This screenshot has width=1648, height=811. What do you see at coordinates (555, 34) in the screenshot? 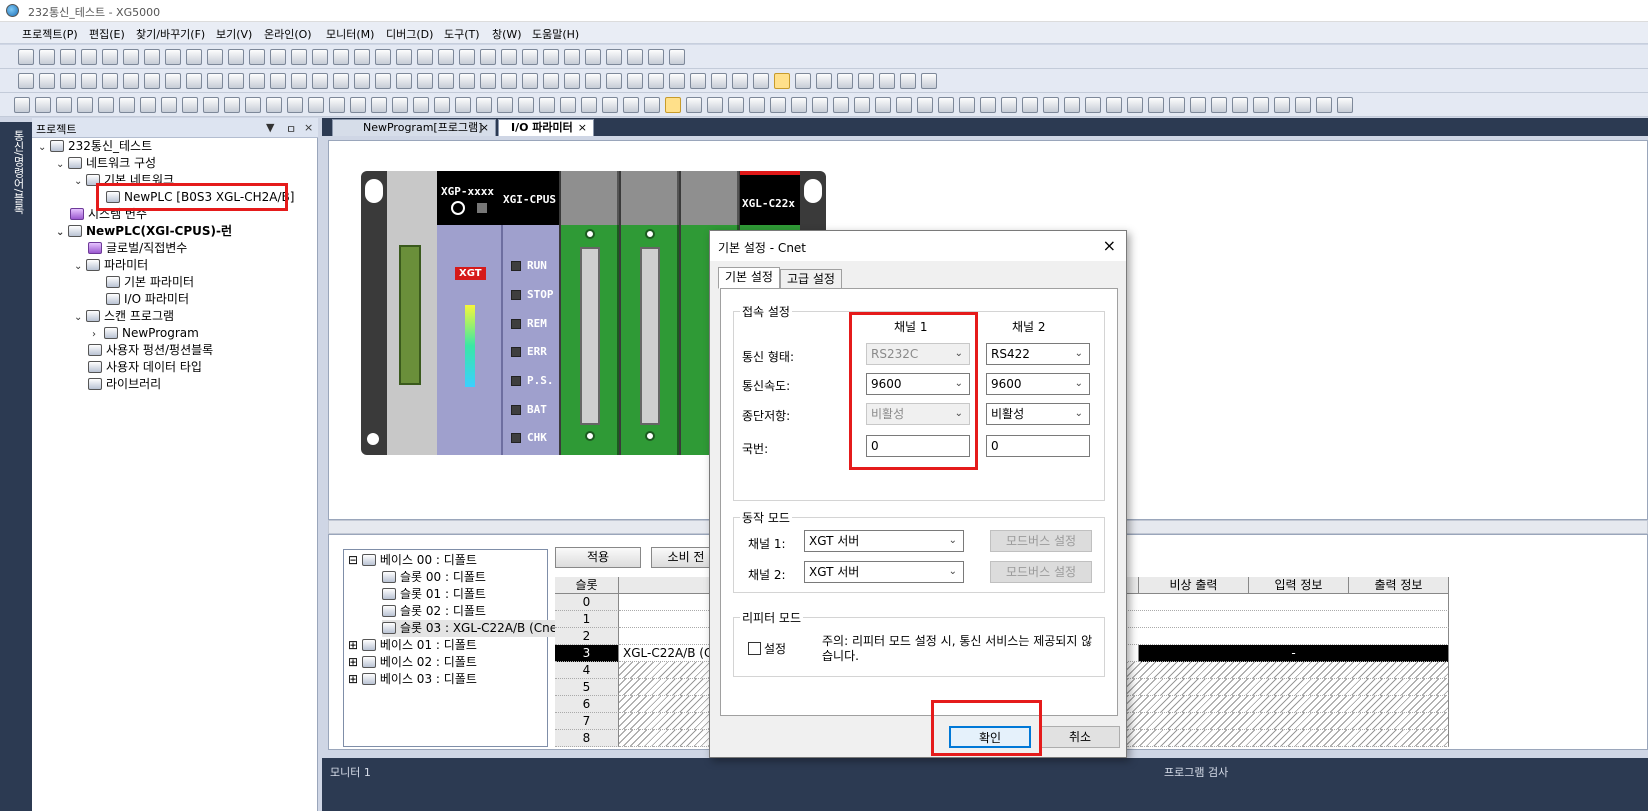
I see `menu-help: 도움말(H)` at bounding box center [555, 34].